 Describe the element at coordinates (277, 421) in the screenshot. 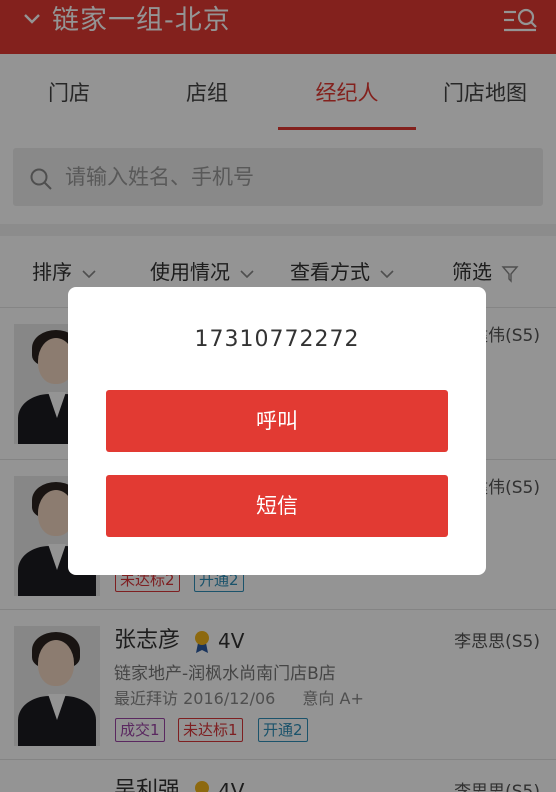

I see `call-button: 呼叫` at that location.